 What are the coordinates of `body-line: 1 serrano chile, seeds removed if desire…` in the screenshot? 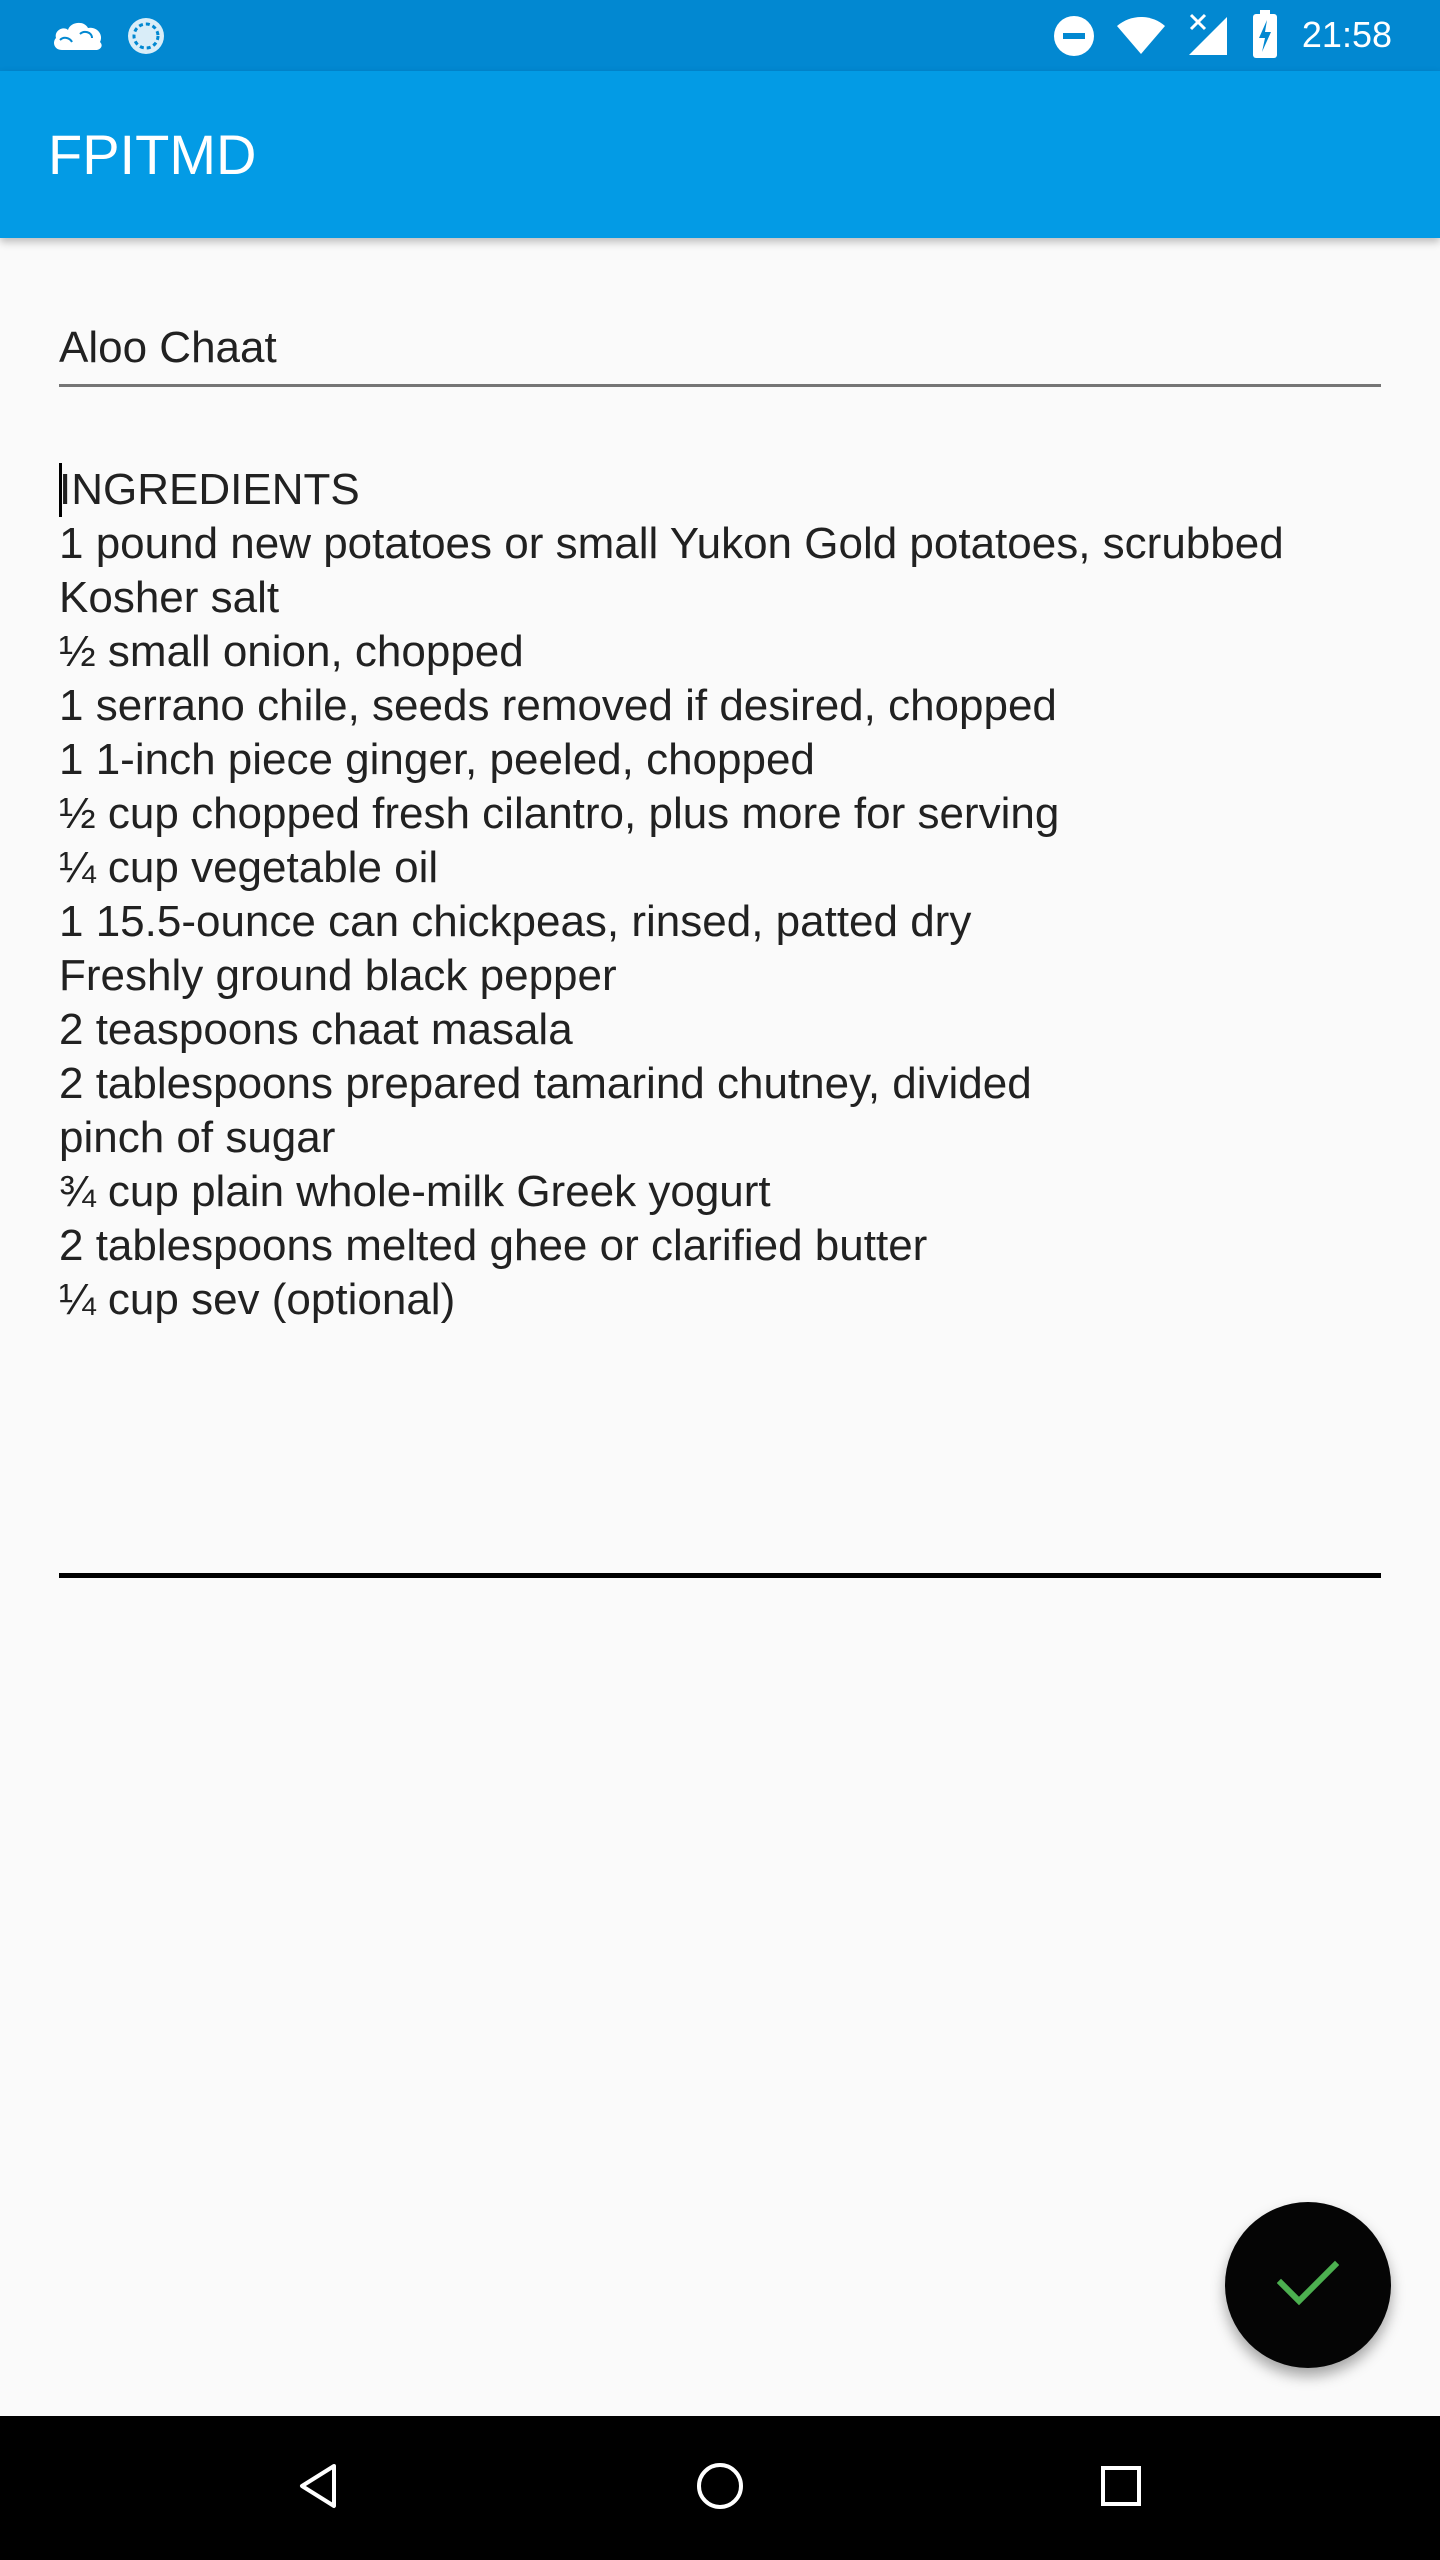 It's located at (558, 705).